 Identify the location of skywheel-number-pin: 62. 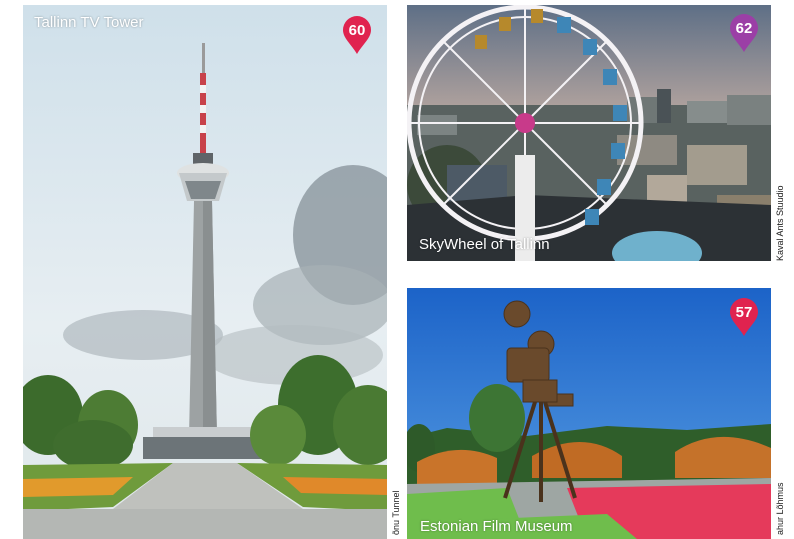
(744, 33).